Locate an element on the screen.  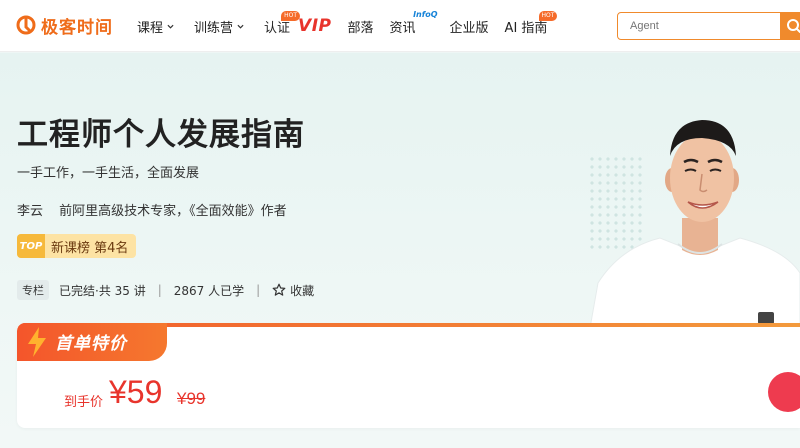
column-tag: 专栏 is located at coordinates (33, 290).